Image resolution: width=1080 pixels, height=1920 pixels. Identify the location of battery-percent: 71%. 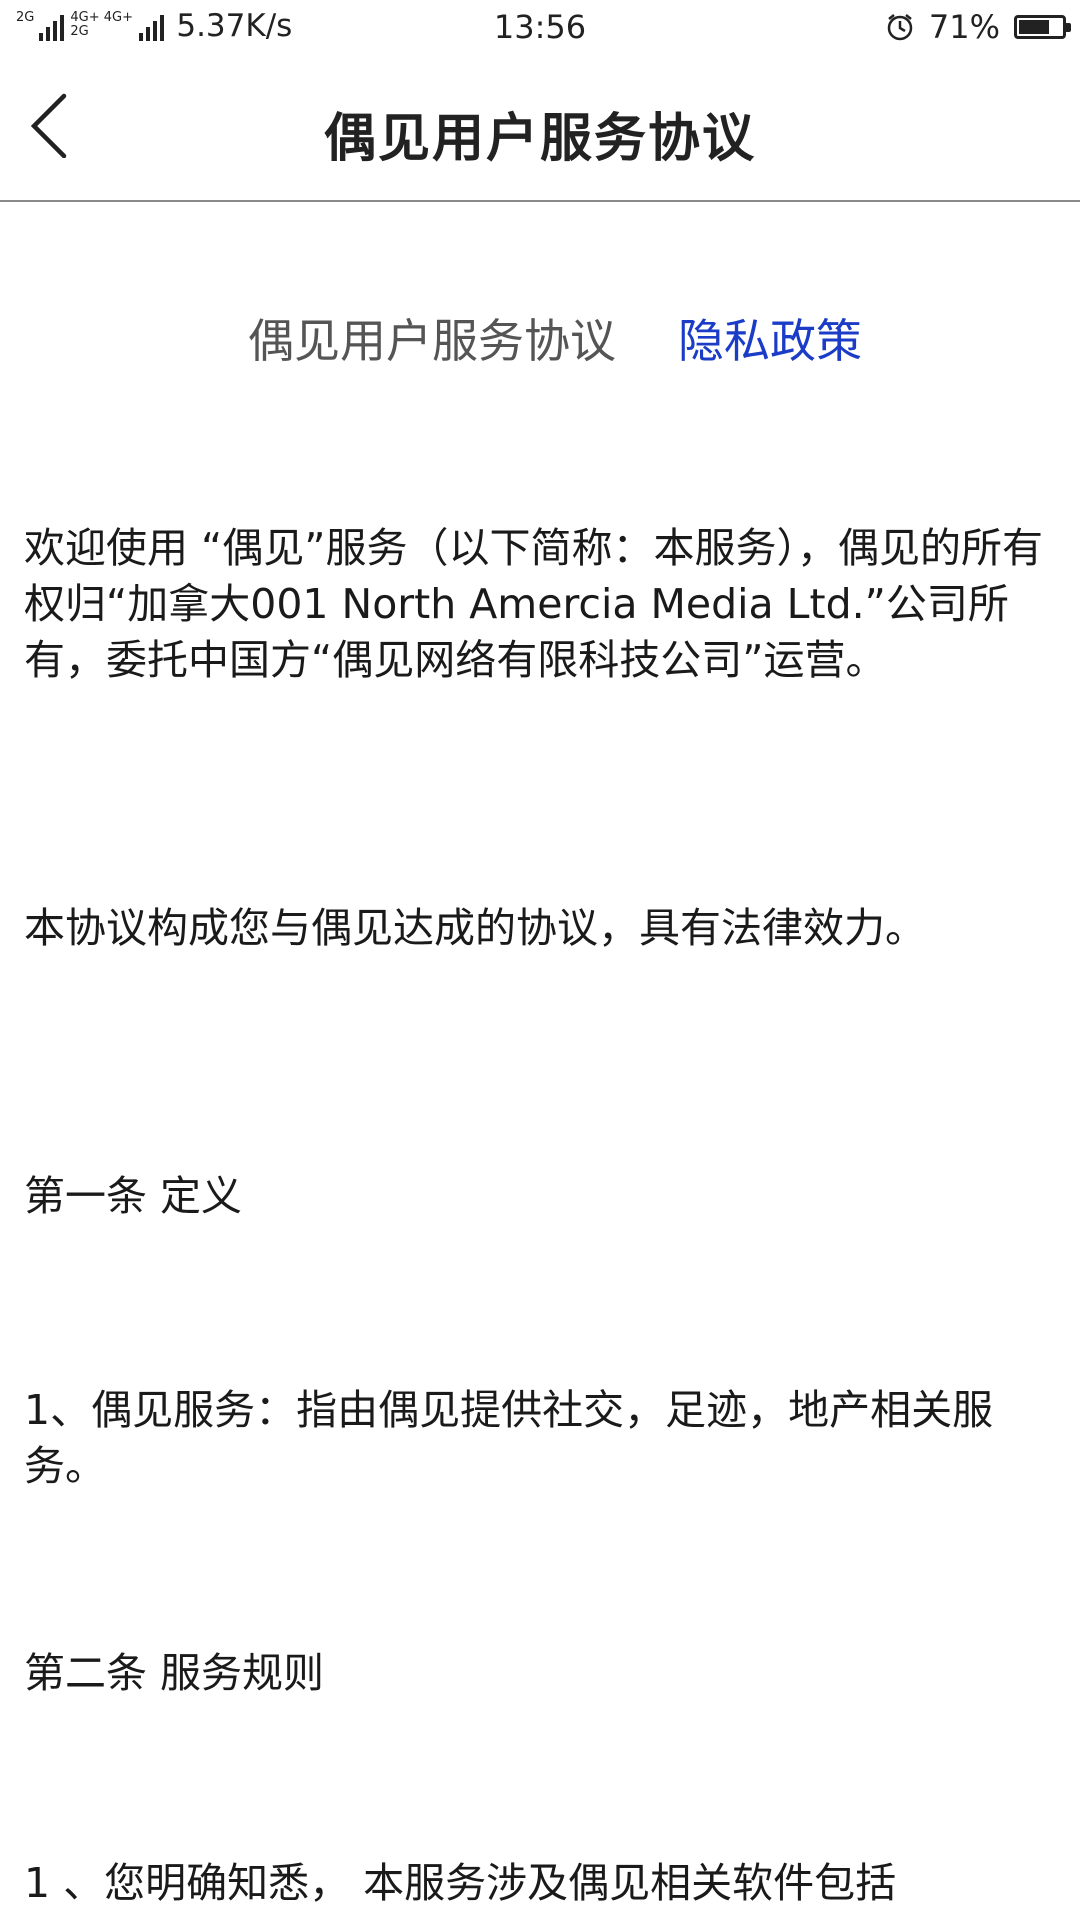
(964, 27).